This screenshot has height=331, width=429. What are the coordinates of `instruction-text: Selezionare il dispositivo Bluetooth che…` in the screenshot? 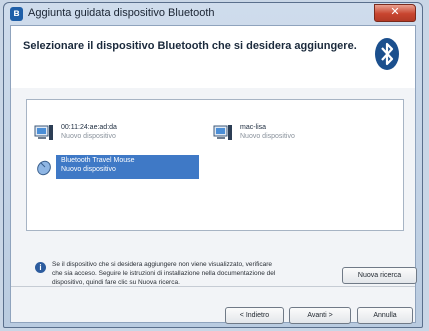 It's located at (190, 46).